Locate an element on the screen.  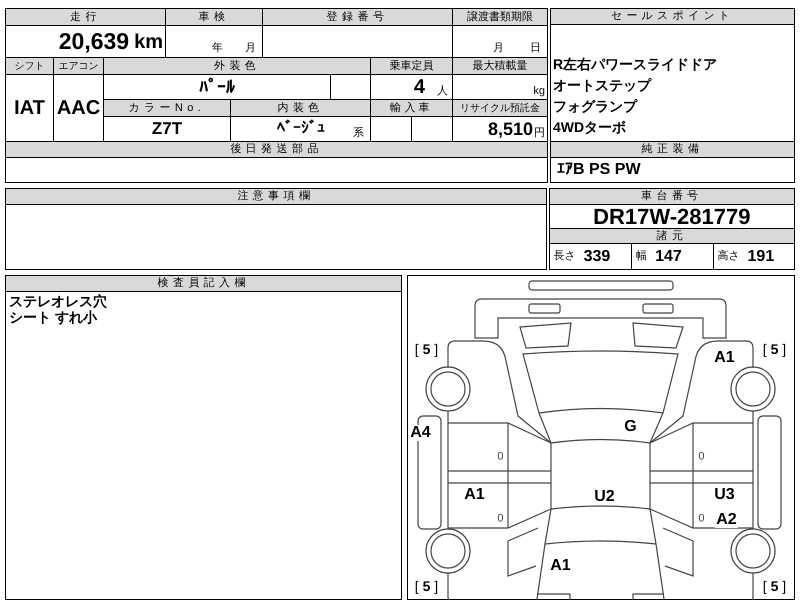
field-label: シフト is located at coordinates (29, 66).